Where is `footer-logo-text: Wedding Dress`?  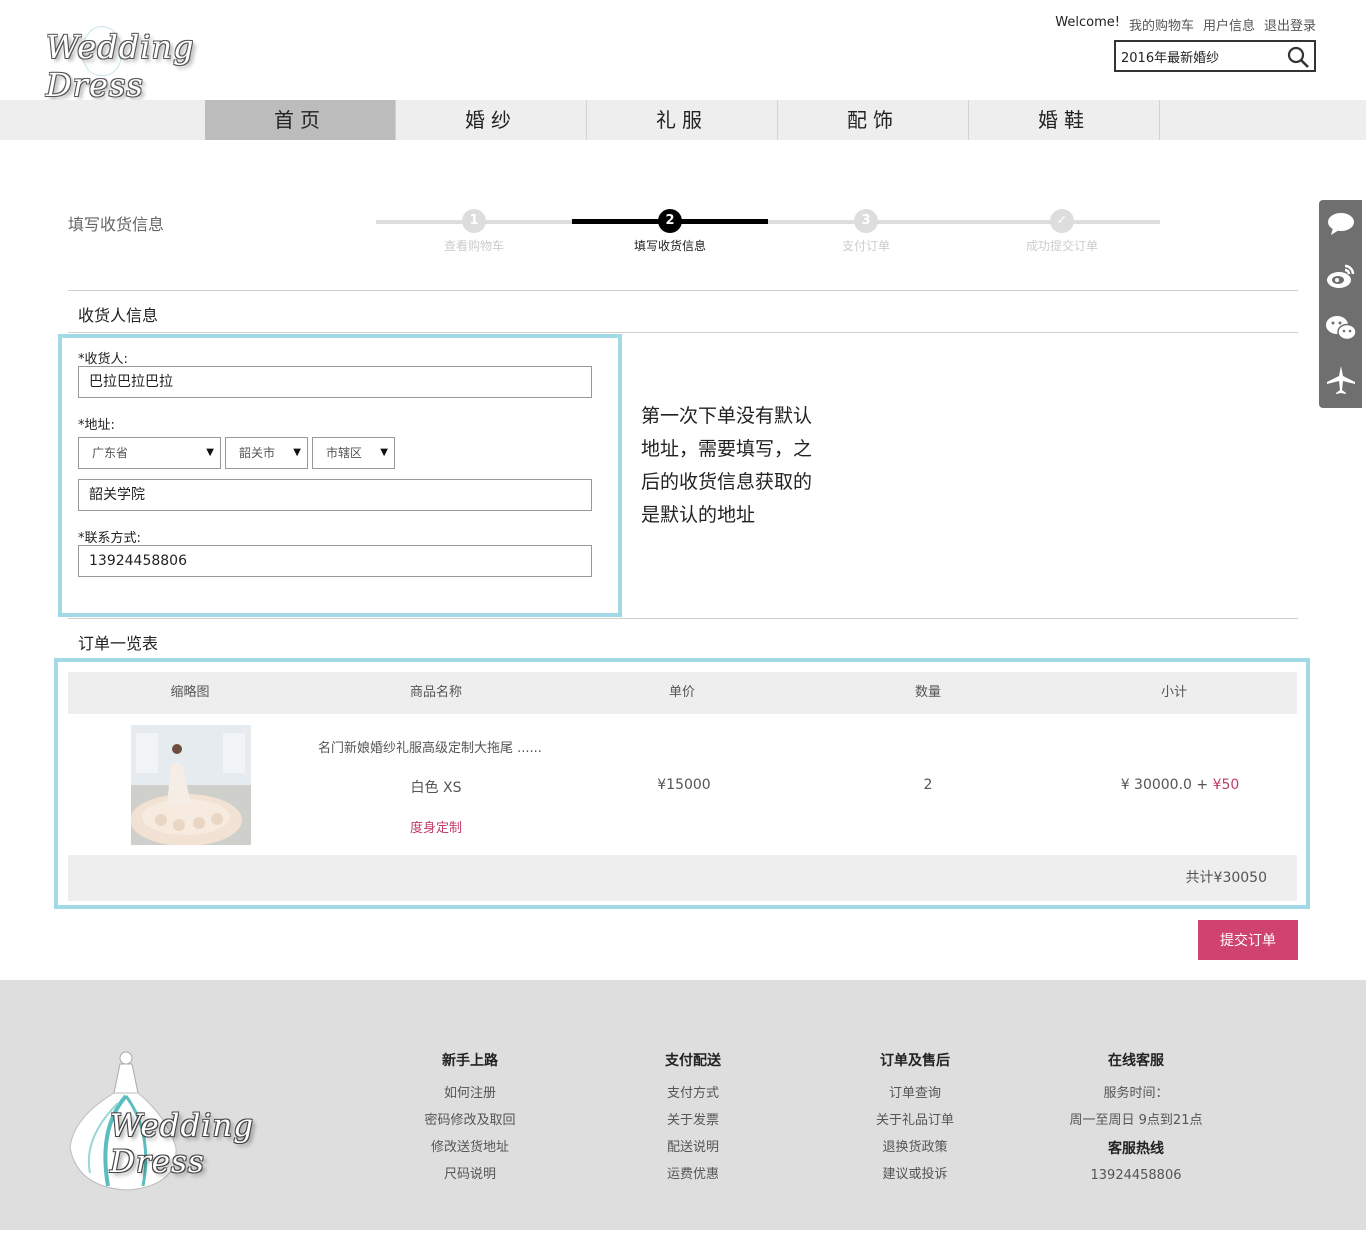 footer-logo-text: Wedding Dress is located at coordinates (182, 1144).